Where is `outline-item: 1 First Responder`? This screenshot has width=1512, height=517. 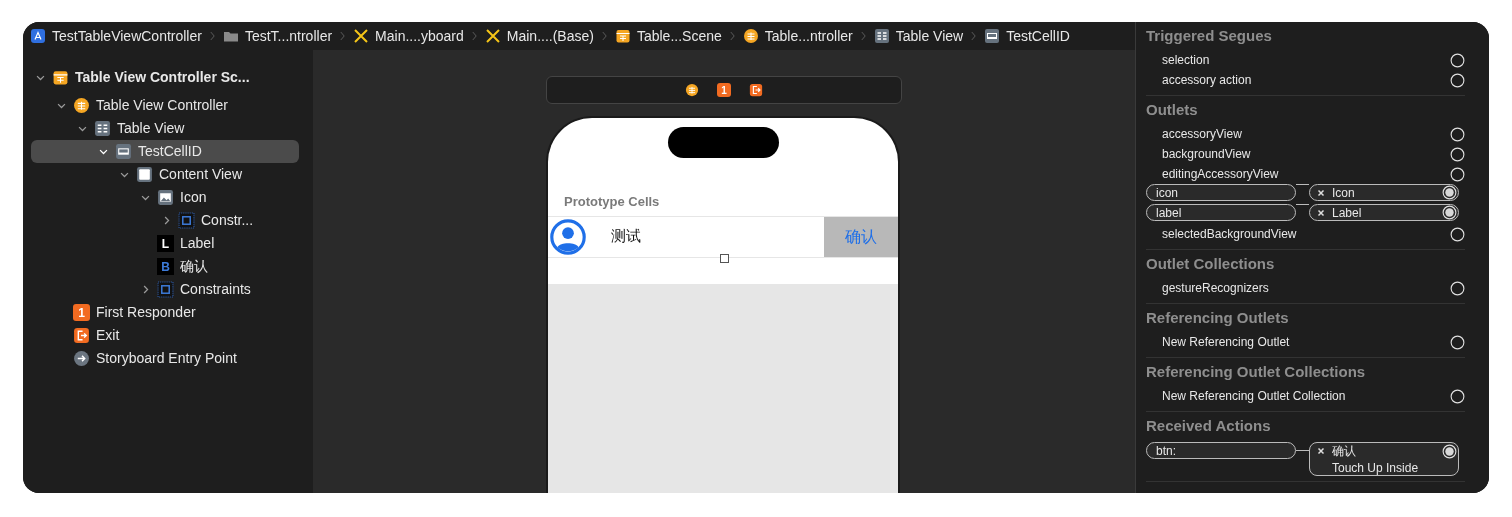 outline-item: 1 First Responder is located at coordinates (165, 312).